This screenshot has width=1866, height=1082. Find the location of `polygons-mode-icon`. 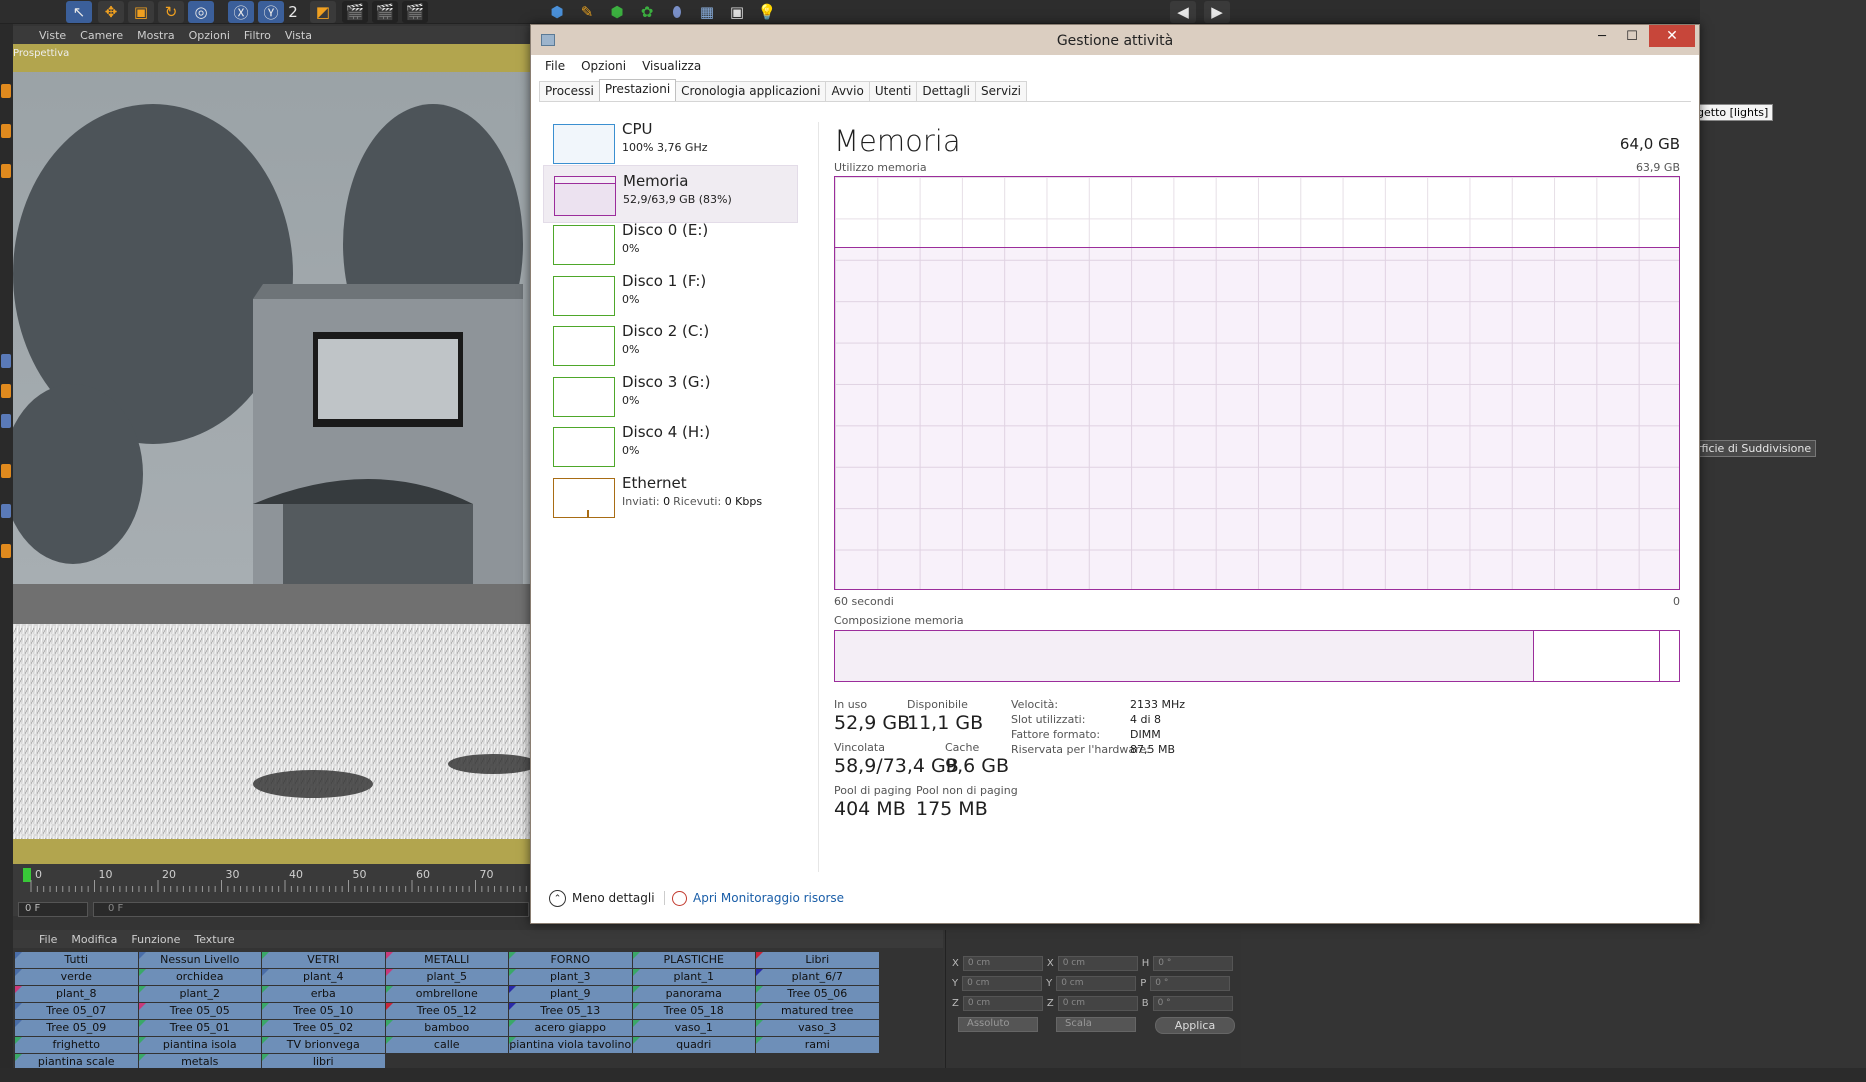

polygons-mode-icon is located at coordinates (6, 421).